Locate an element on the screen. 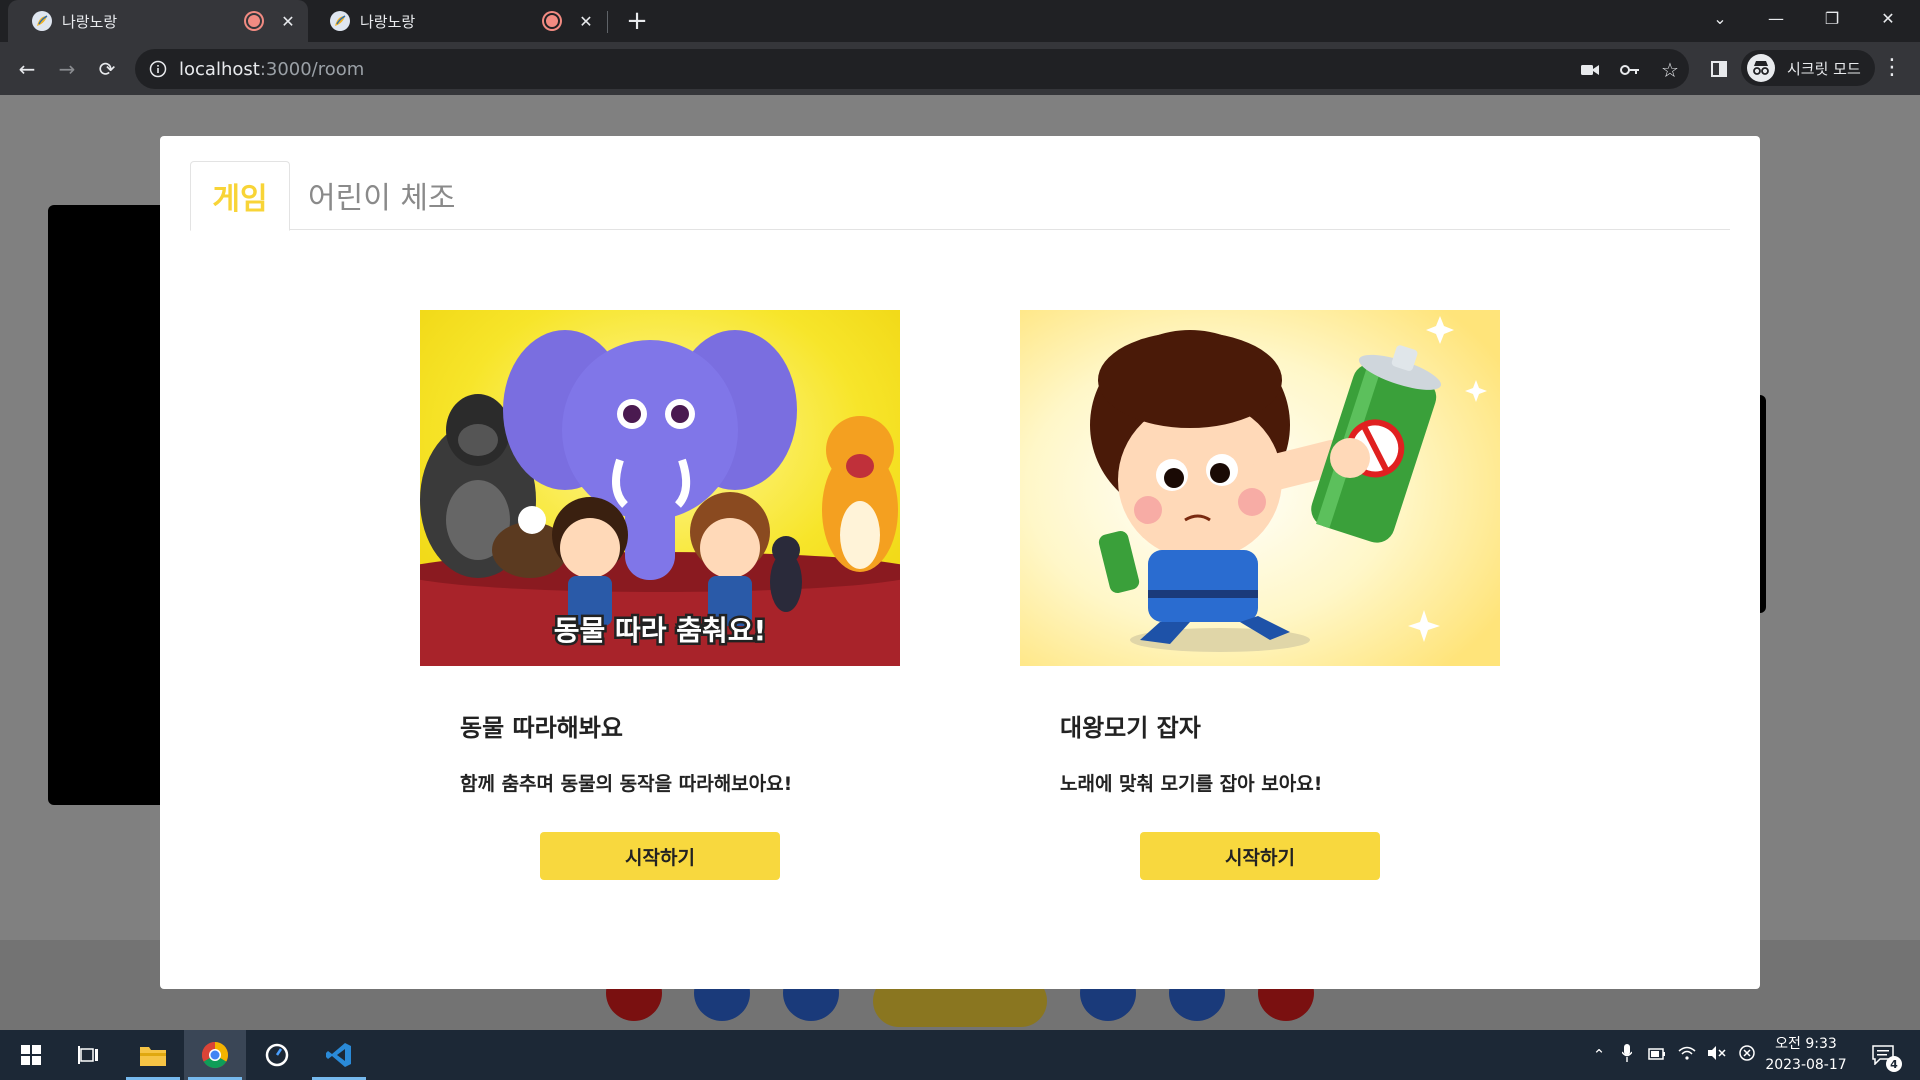 The image size is (1920, 1080). card-title: 대왕모기 잡자 is located at coordinates (1130, 728).